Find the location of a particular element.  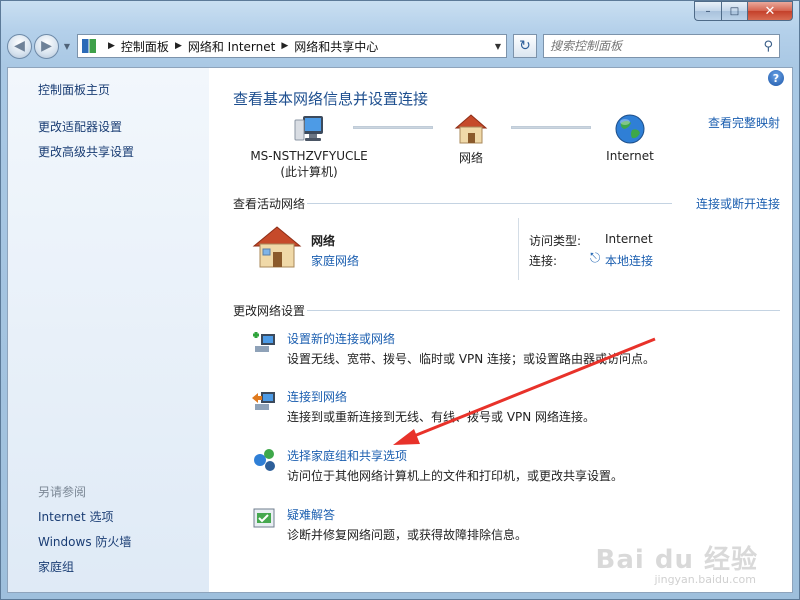

search-icon: ⚲ is located at coordinates (768, 46).